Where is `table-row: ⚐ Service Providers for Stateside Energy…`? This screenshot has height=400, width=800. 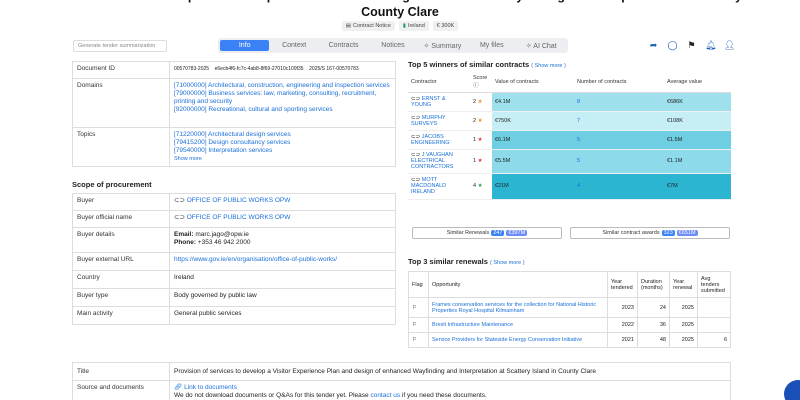 table-row: ⚐ Service Providers for Stateside Energy… is located at coordinates (569, 340).